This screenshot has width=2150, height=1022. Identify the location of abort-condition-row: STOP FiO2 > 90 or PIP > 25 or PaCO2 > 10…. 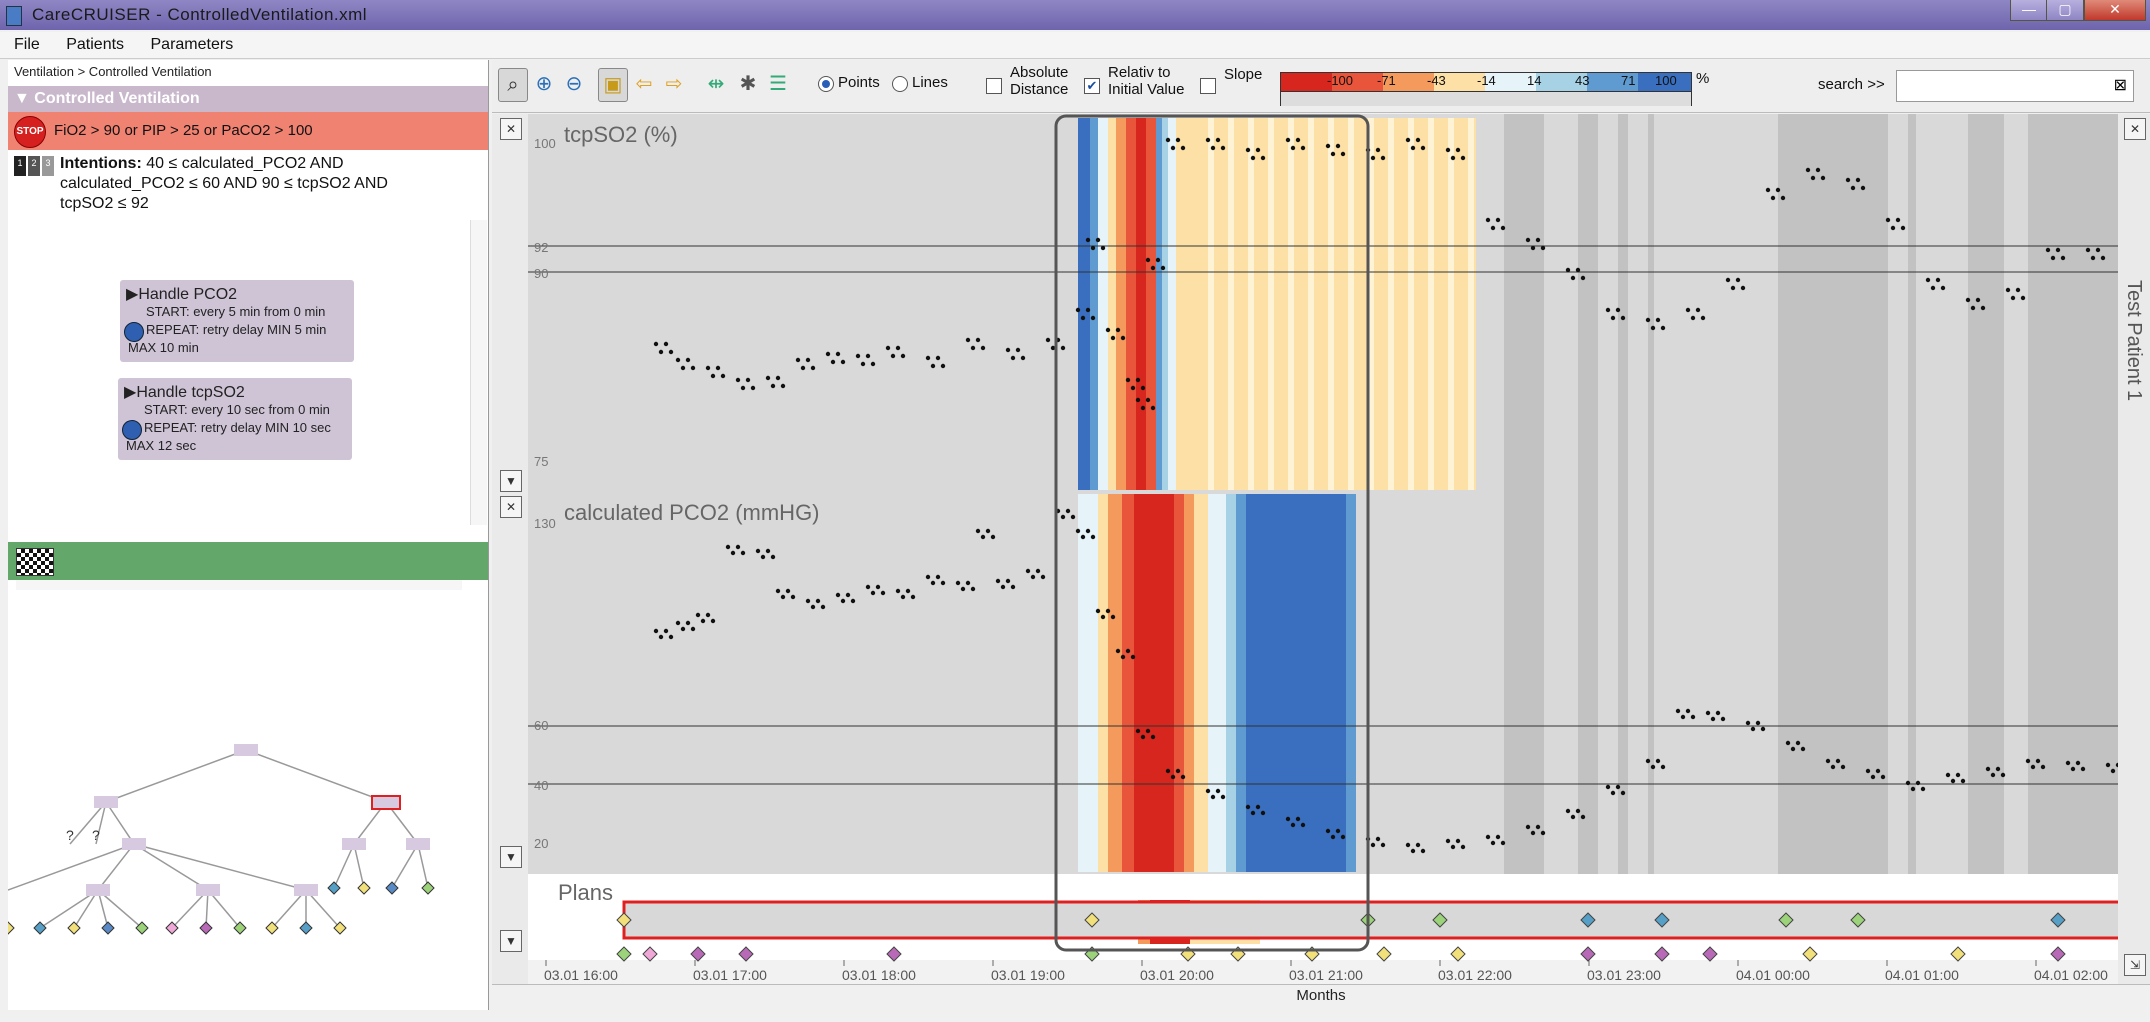
(248, 131).